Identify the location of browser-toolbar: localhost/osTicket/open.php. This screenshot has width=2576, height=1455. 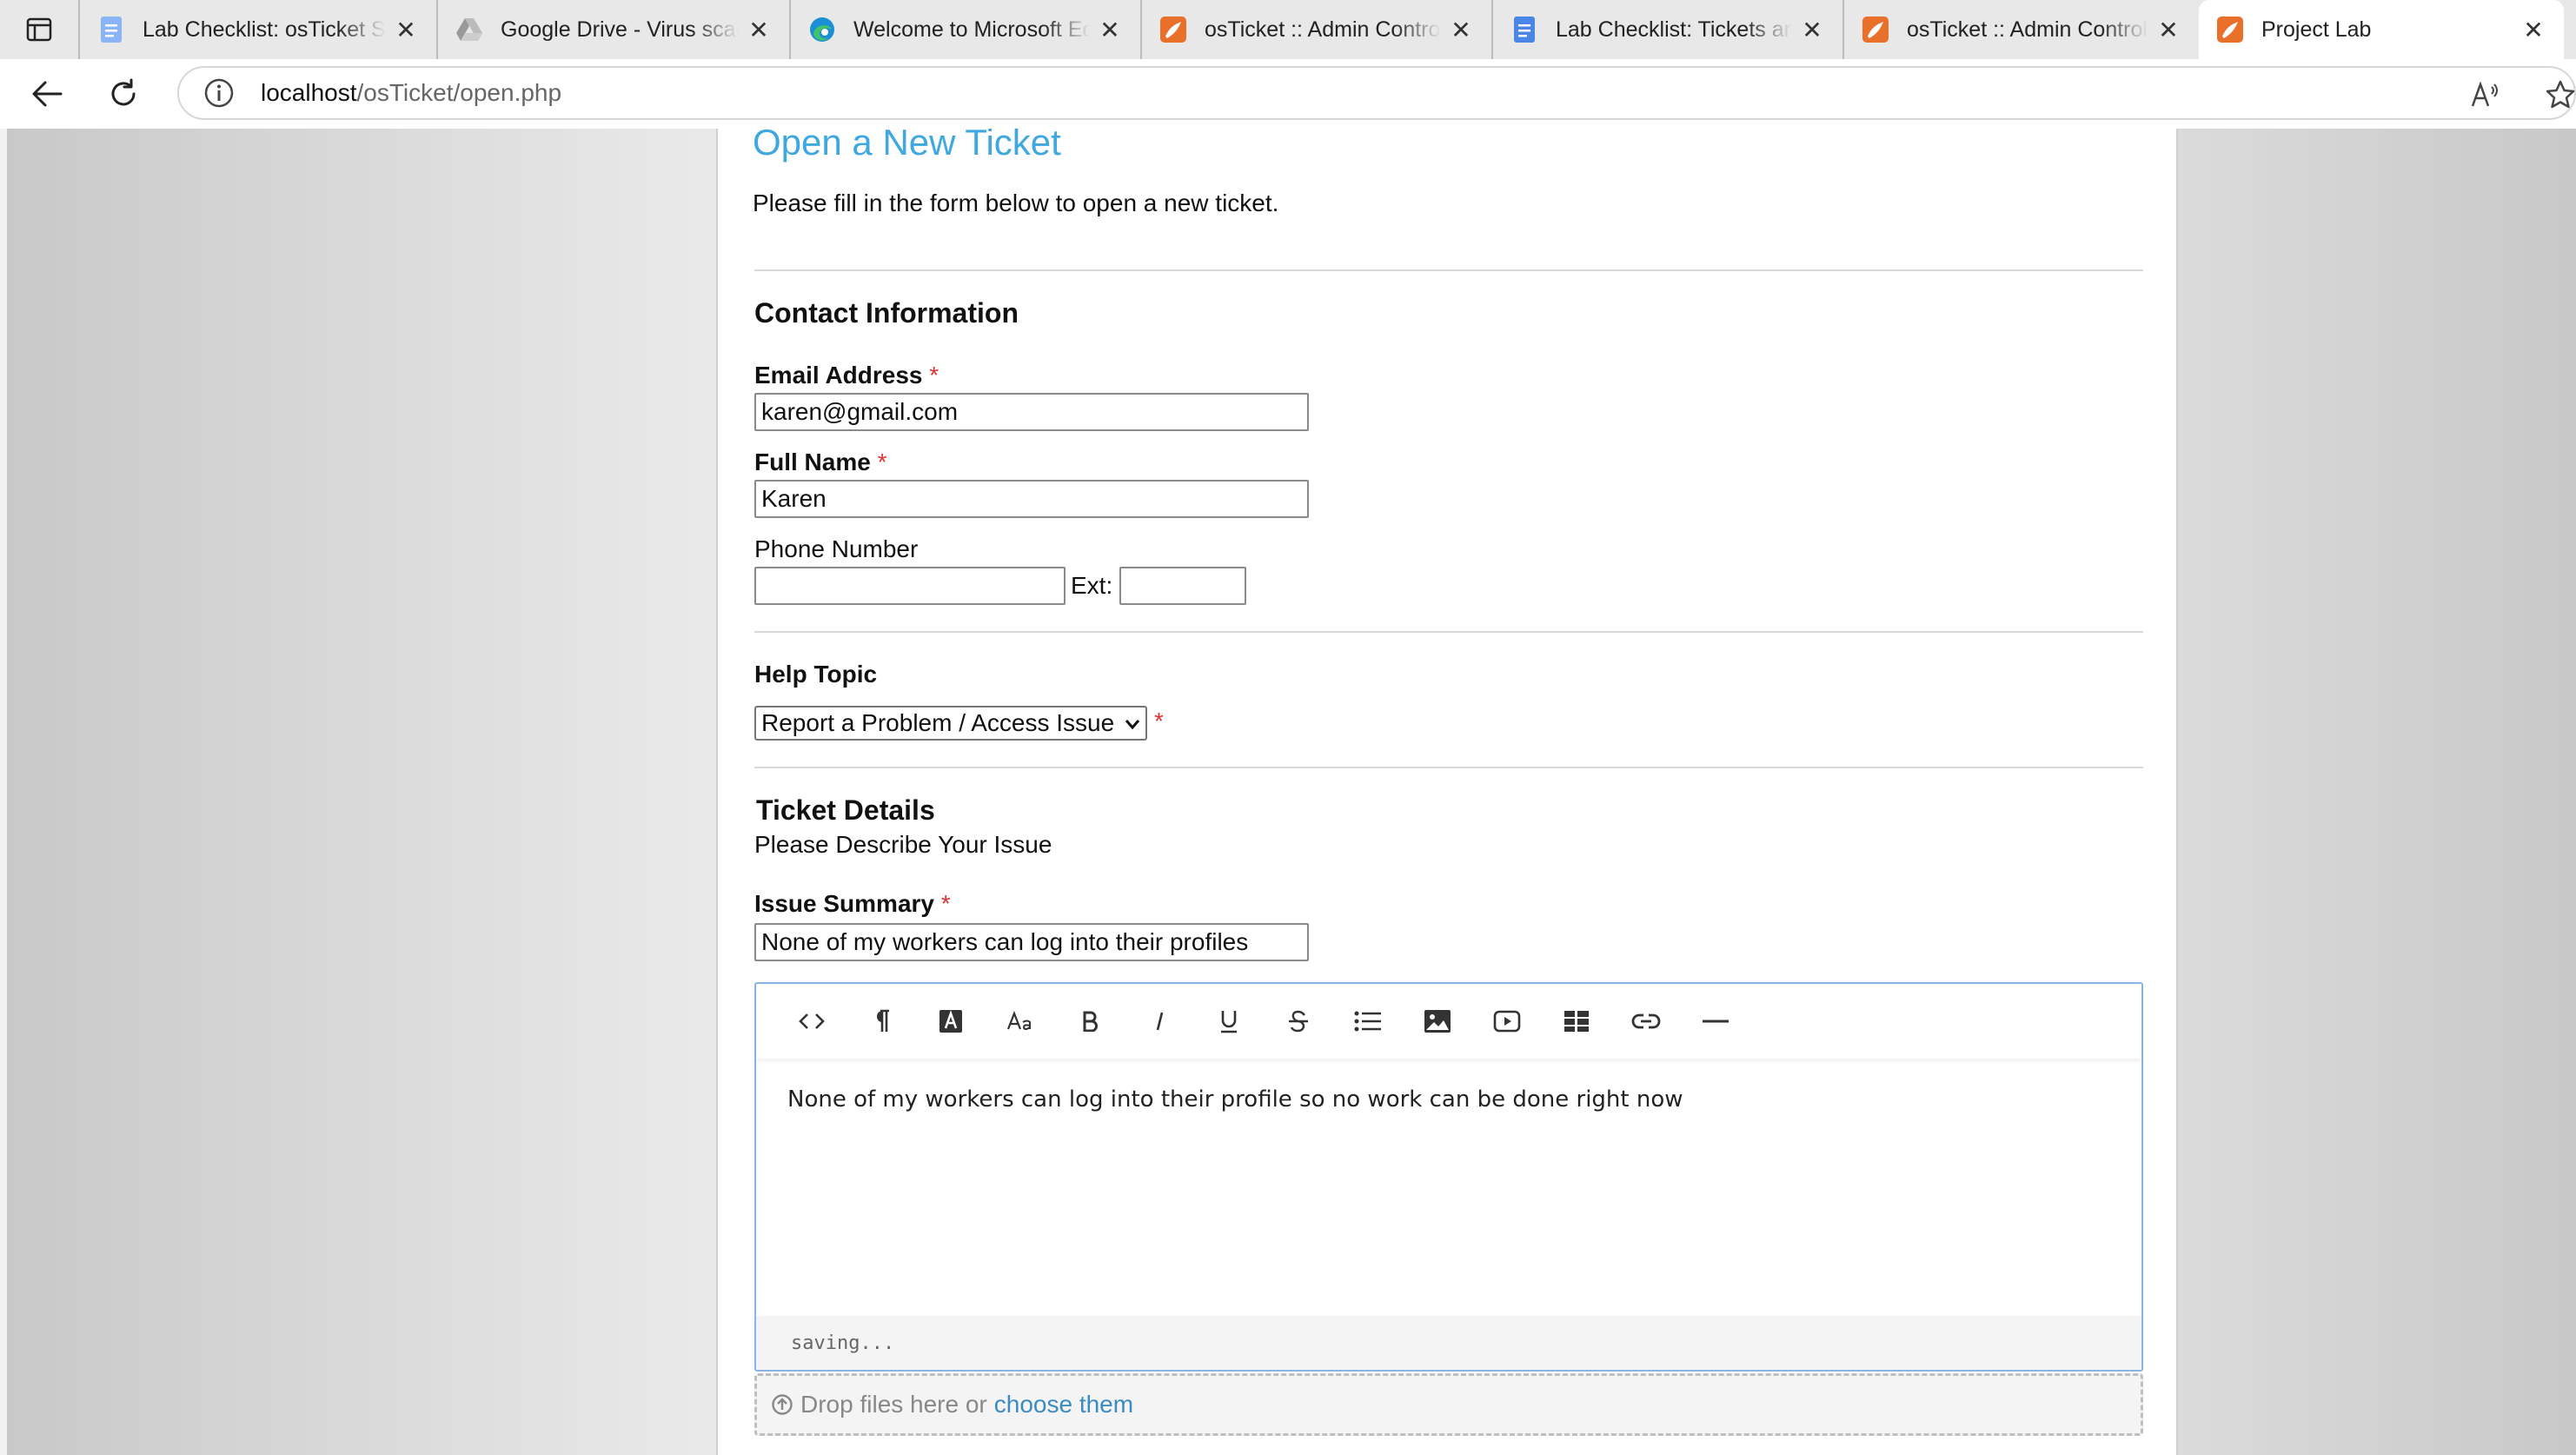
(1288, 94).